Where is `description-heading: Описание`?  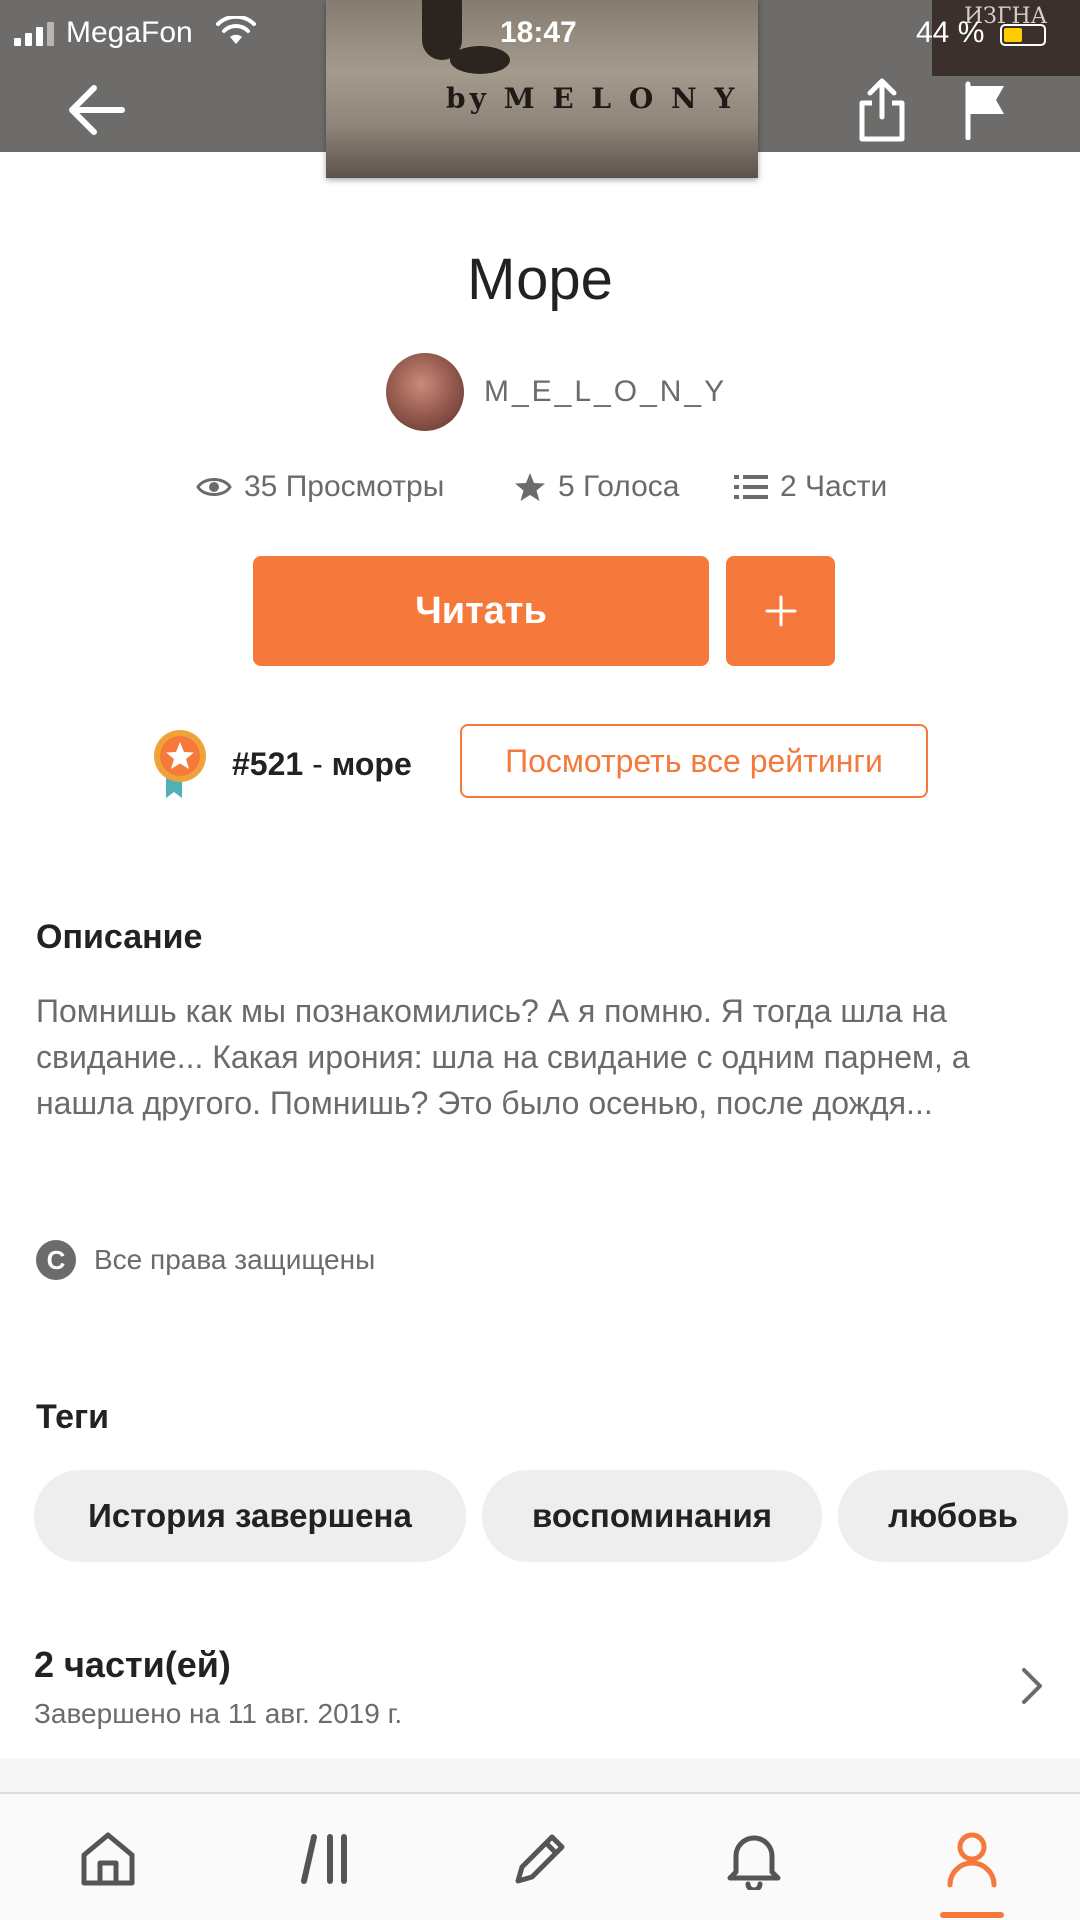 description-heading: Описание is located at coordinates (119, 937).